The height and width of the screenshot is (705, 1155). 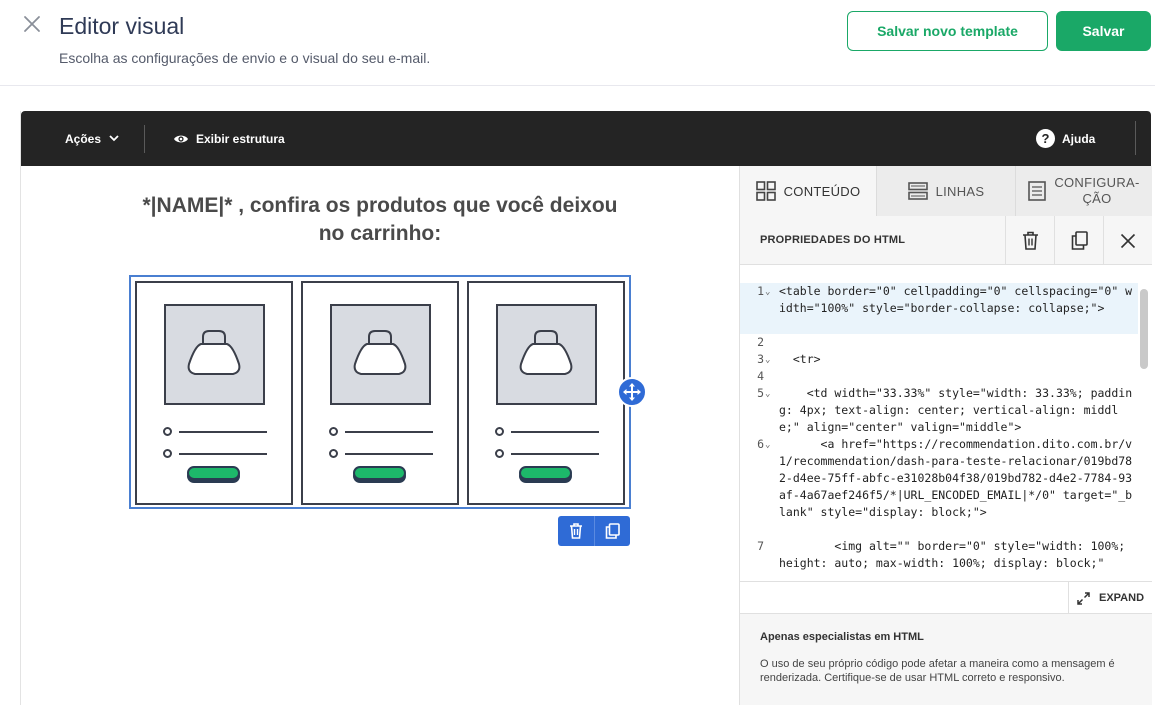 I want to click on help-icon: ?, so click(x=1045, y=138).